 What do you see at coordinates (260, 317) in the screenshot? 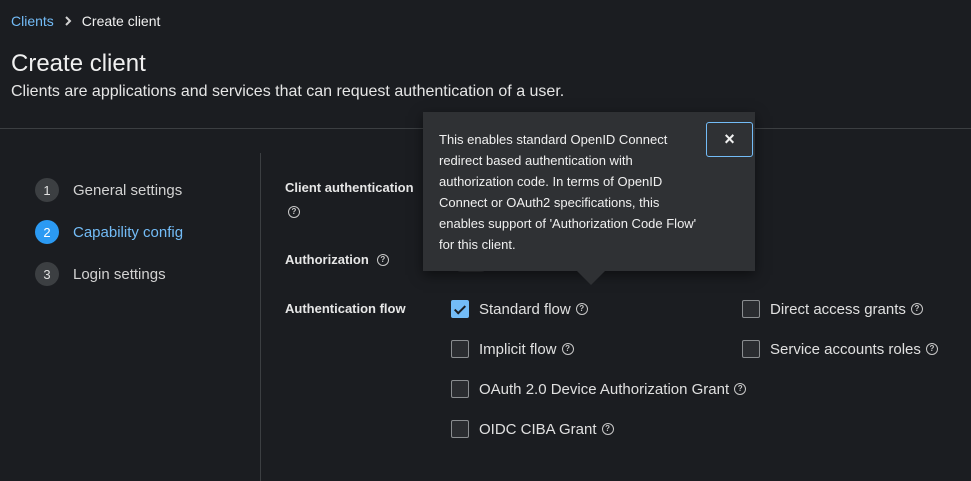
I see `wizard-divider` at bounding box center [260, 317].